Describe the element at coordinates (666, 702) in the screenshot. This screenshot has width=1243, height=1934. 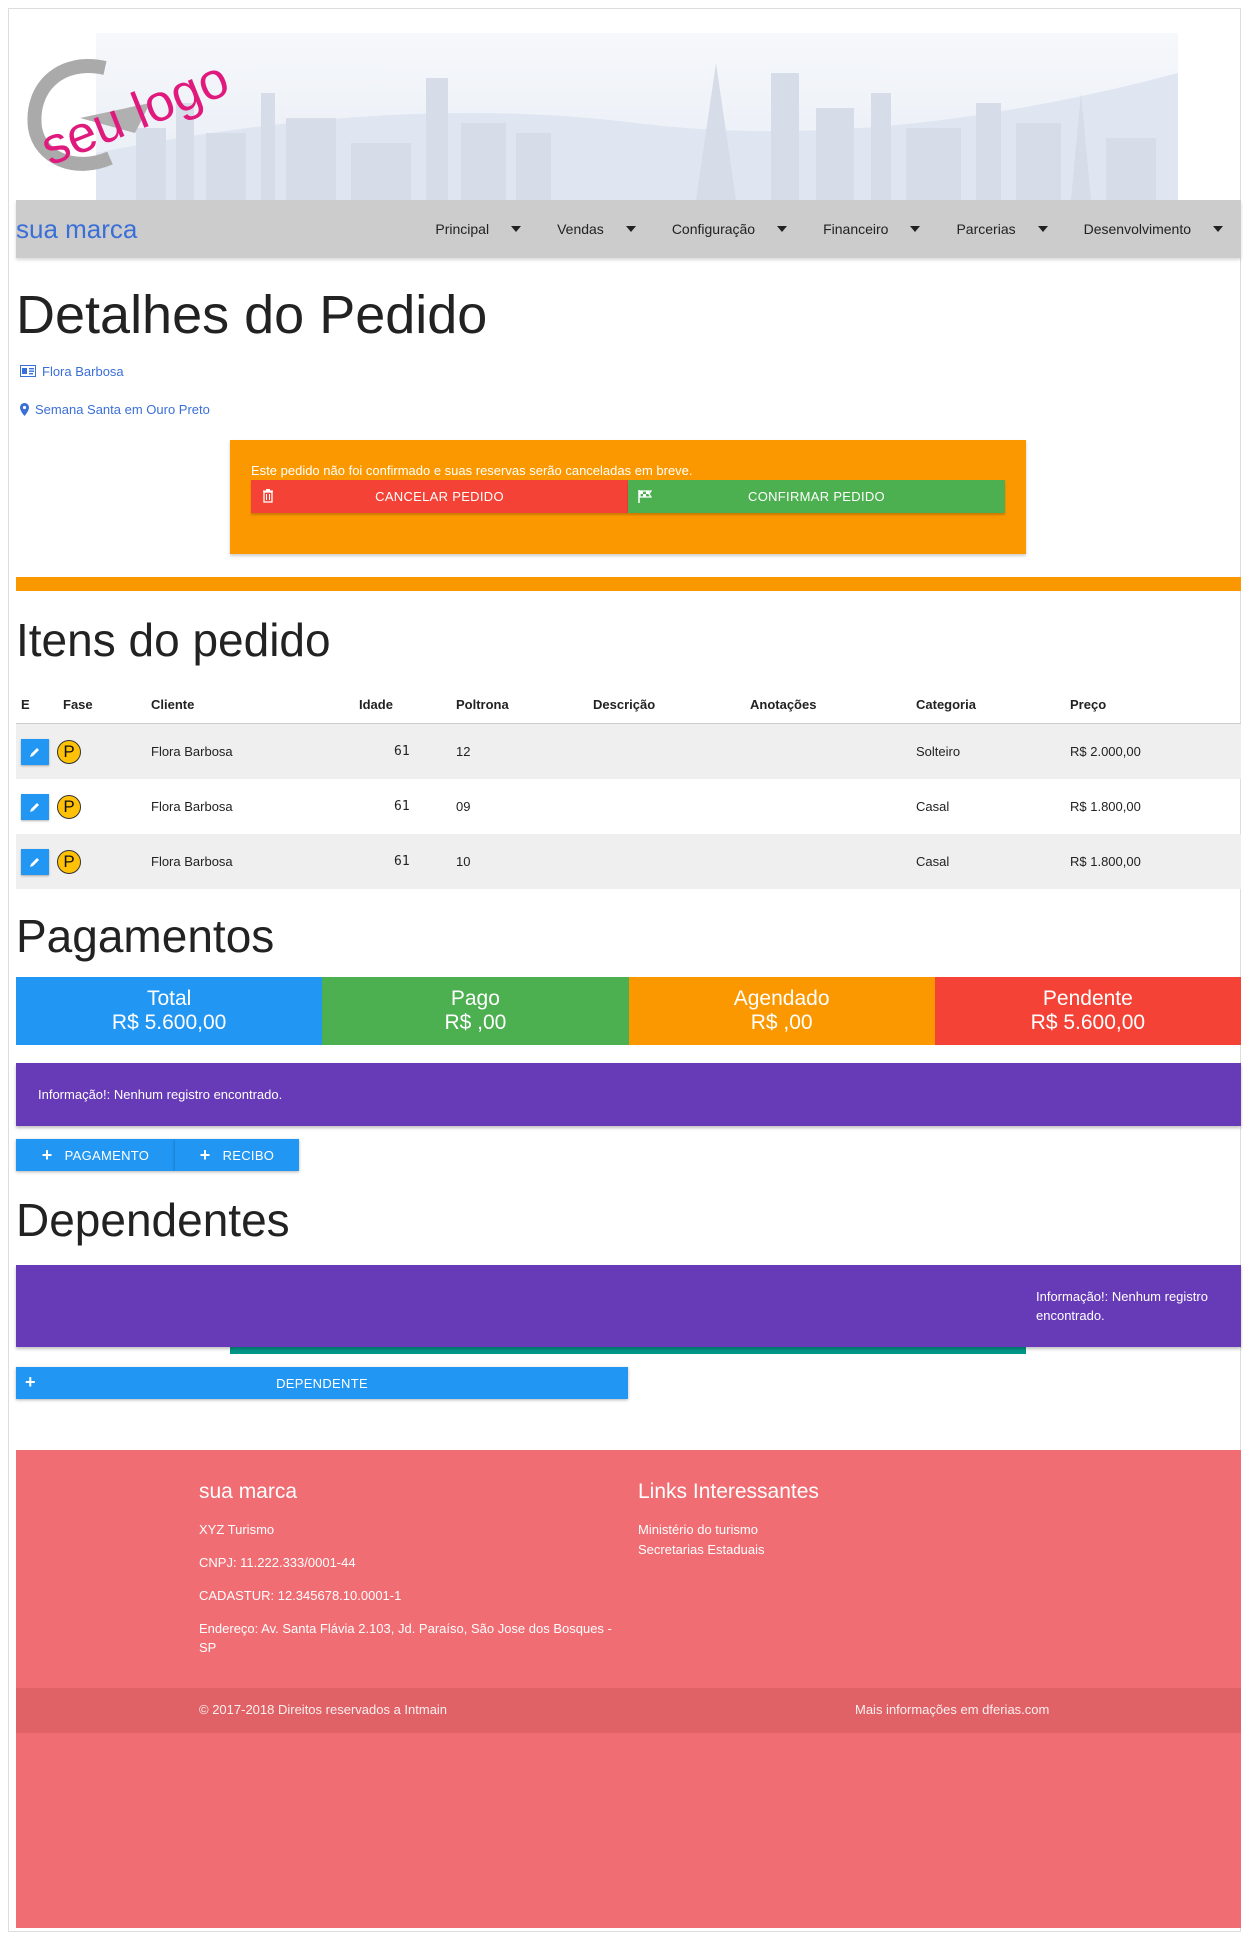
I see `col-descricao: Descrição` at that location.